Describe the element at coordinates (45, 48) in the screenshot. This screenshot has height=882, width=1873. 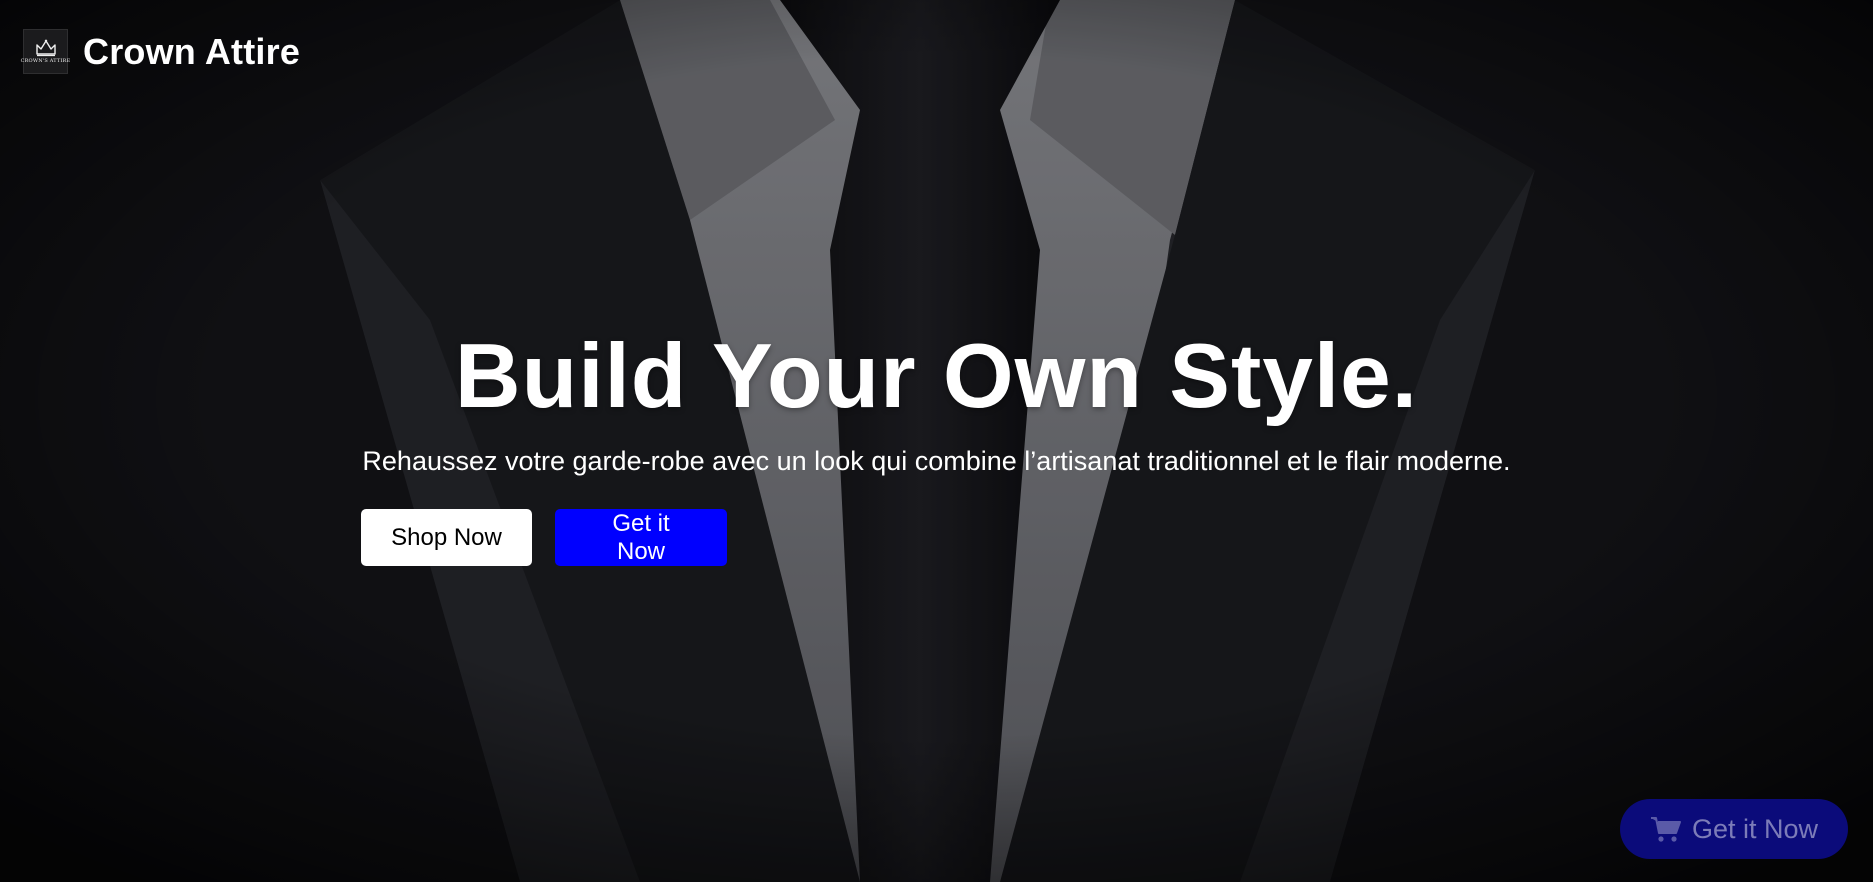
I see `crown-icon` at that location.